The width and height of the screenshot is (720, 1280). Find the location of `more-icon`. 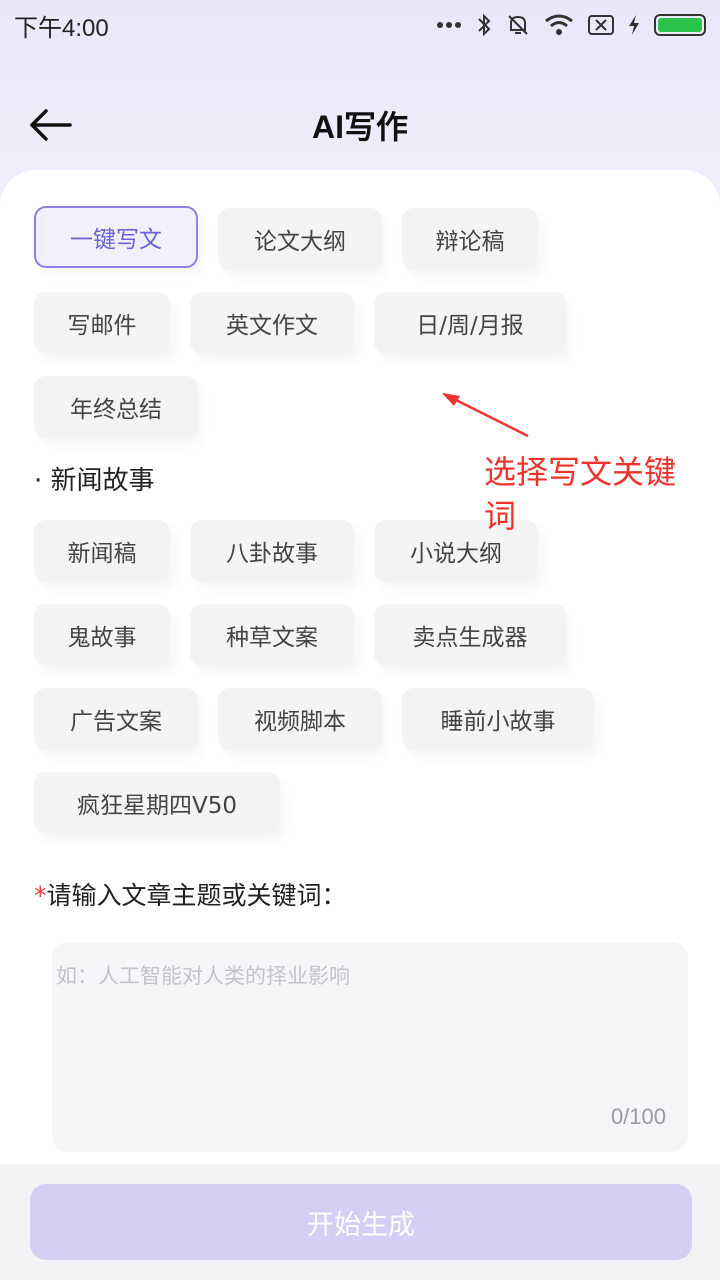

more-icon is located at coordinates (449, 25).